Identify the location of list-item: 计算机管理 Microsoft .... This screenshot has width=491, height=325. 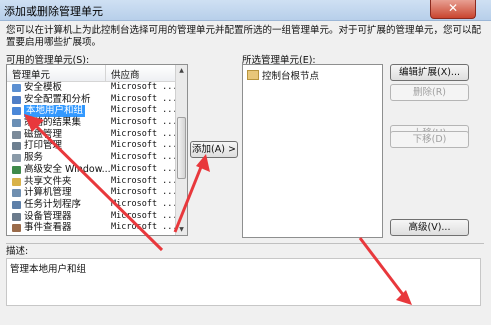
(92, 193).